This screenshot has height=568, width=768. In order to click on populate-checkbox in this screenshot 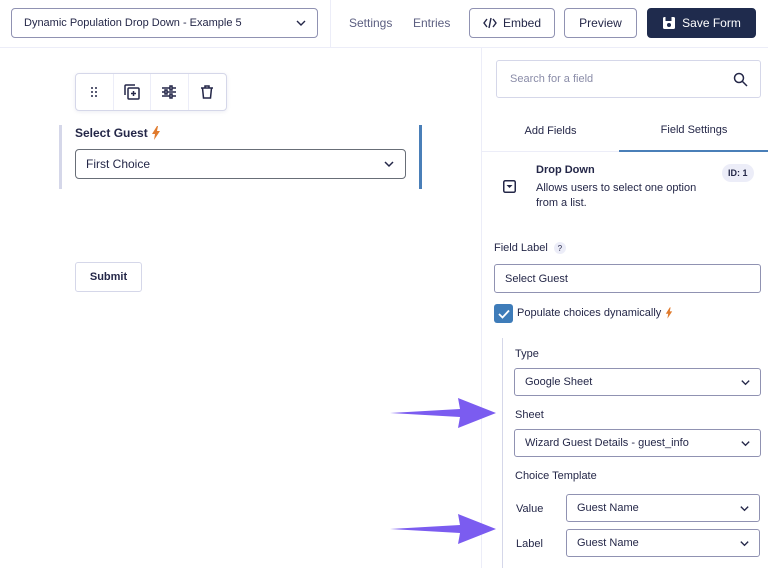, I will do `click(503, 313)`.